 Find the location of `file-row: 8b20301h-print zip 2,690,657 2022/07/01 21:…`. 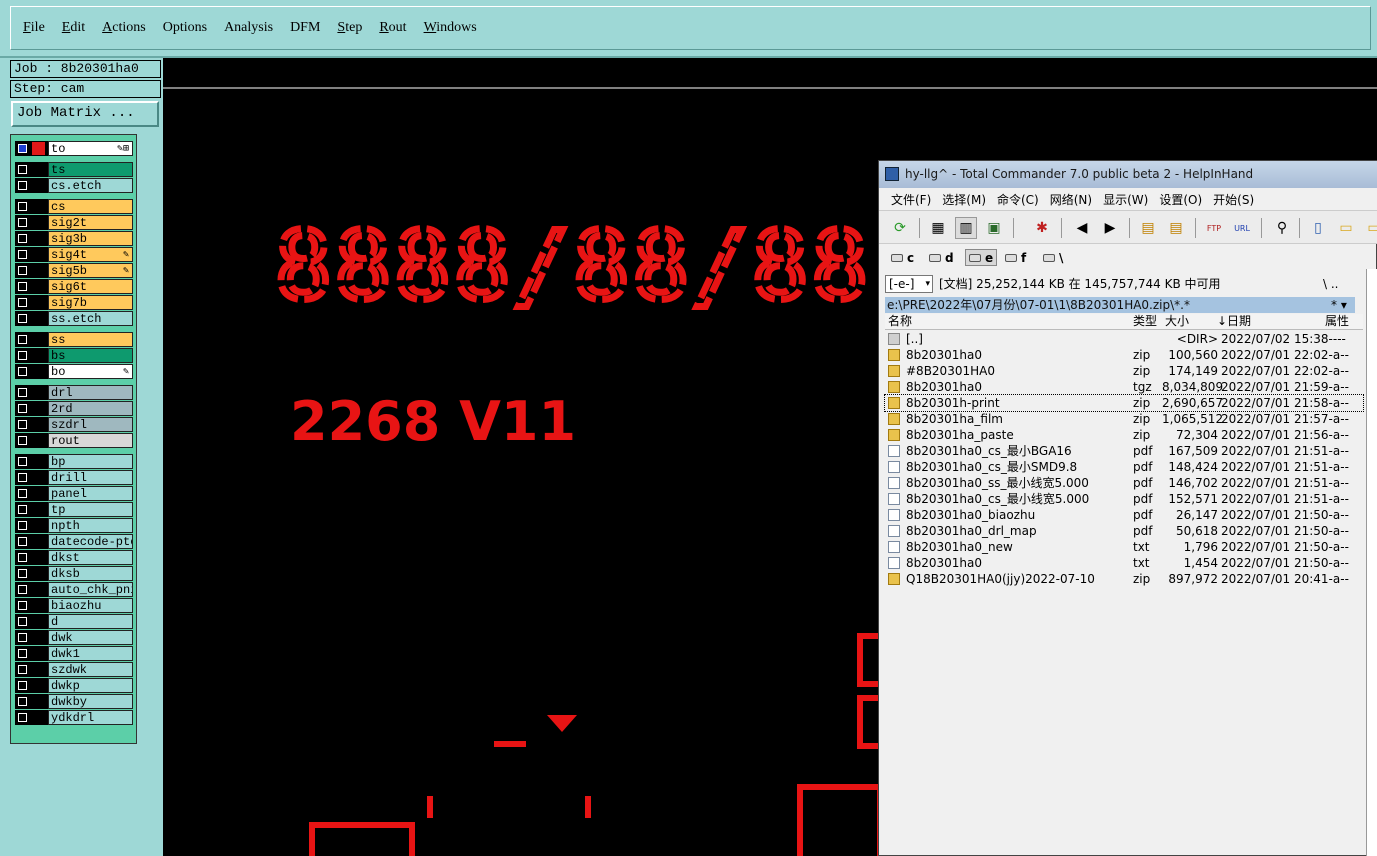

file-row: 8b20301h-print zip 2,690,657 2022/07/01 21:… is located at coordinates (1124, 403).